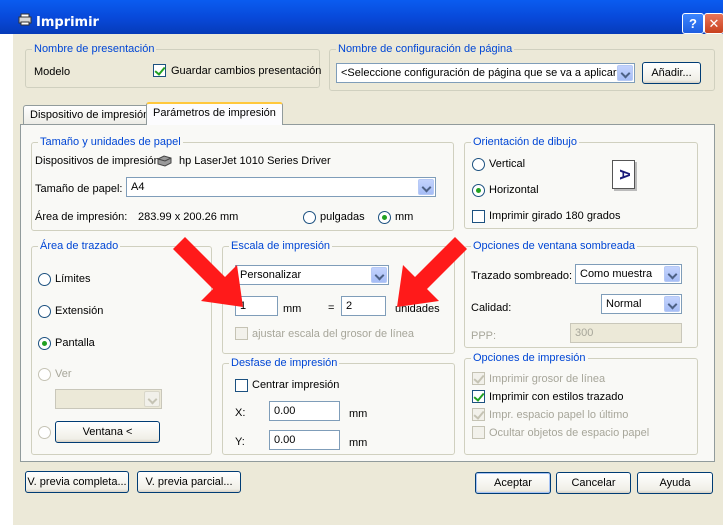 This screenshot has width=723, height=525. I want to click on device-name: hp LaserJet 1010 Series Driver, so click(255, 161).